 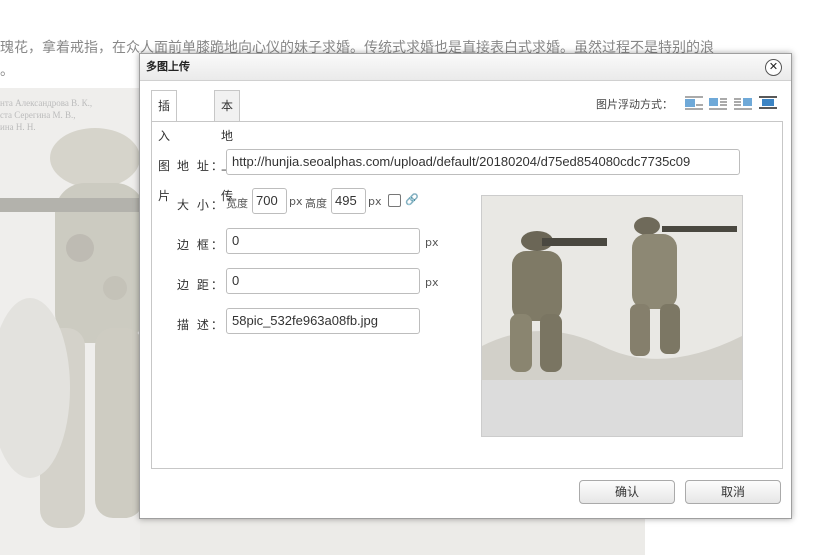 I want to click on preview-image, so click(x=612, y=316).